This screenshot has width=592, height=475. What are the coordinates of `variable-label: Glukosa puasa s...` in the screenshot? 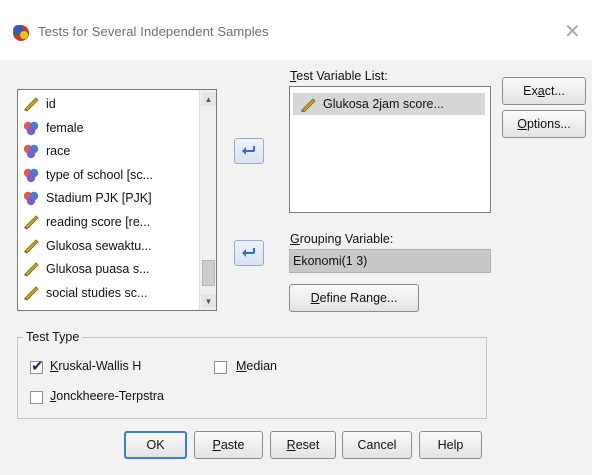 It's located at (98, 269).